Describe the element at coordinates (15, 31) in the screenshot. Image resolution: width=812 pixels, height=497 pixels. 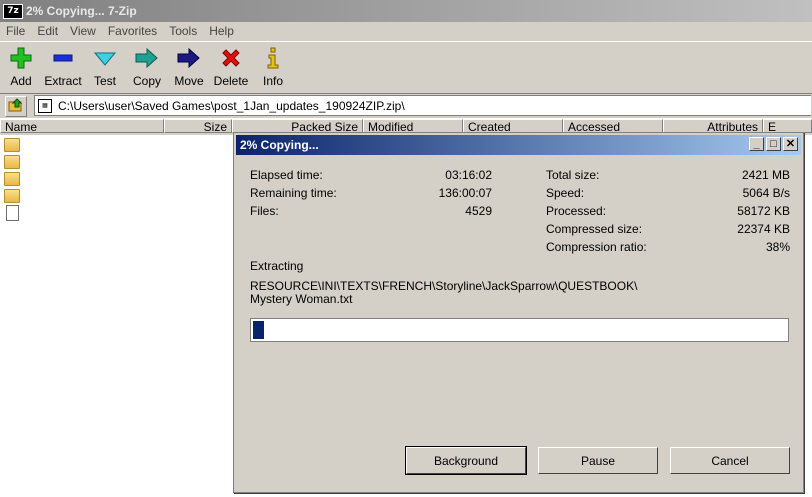
I see `menu-file: File` at that location.